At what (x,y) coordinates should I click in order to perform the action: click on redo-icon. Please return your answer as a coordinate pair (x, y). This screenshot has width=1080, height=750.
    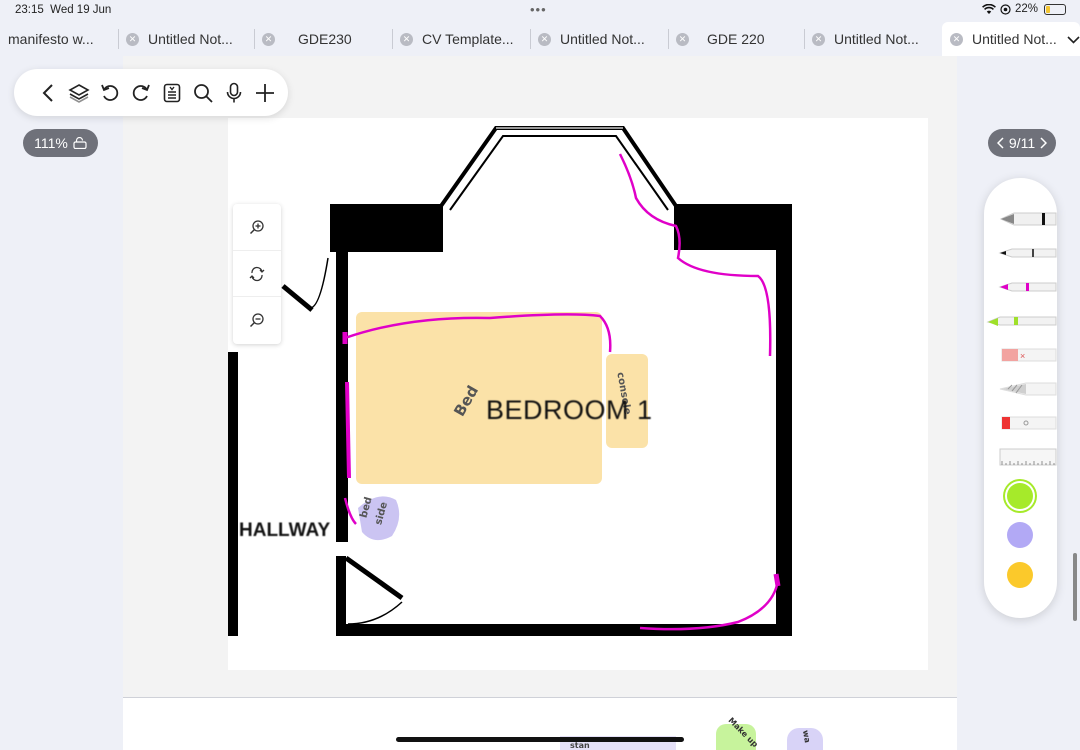
    Looking at the image, I should click on (141, 92).